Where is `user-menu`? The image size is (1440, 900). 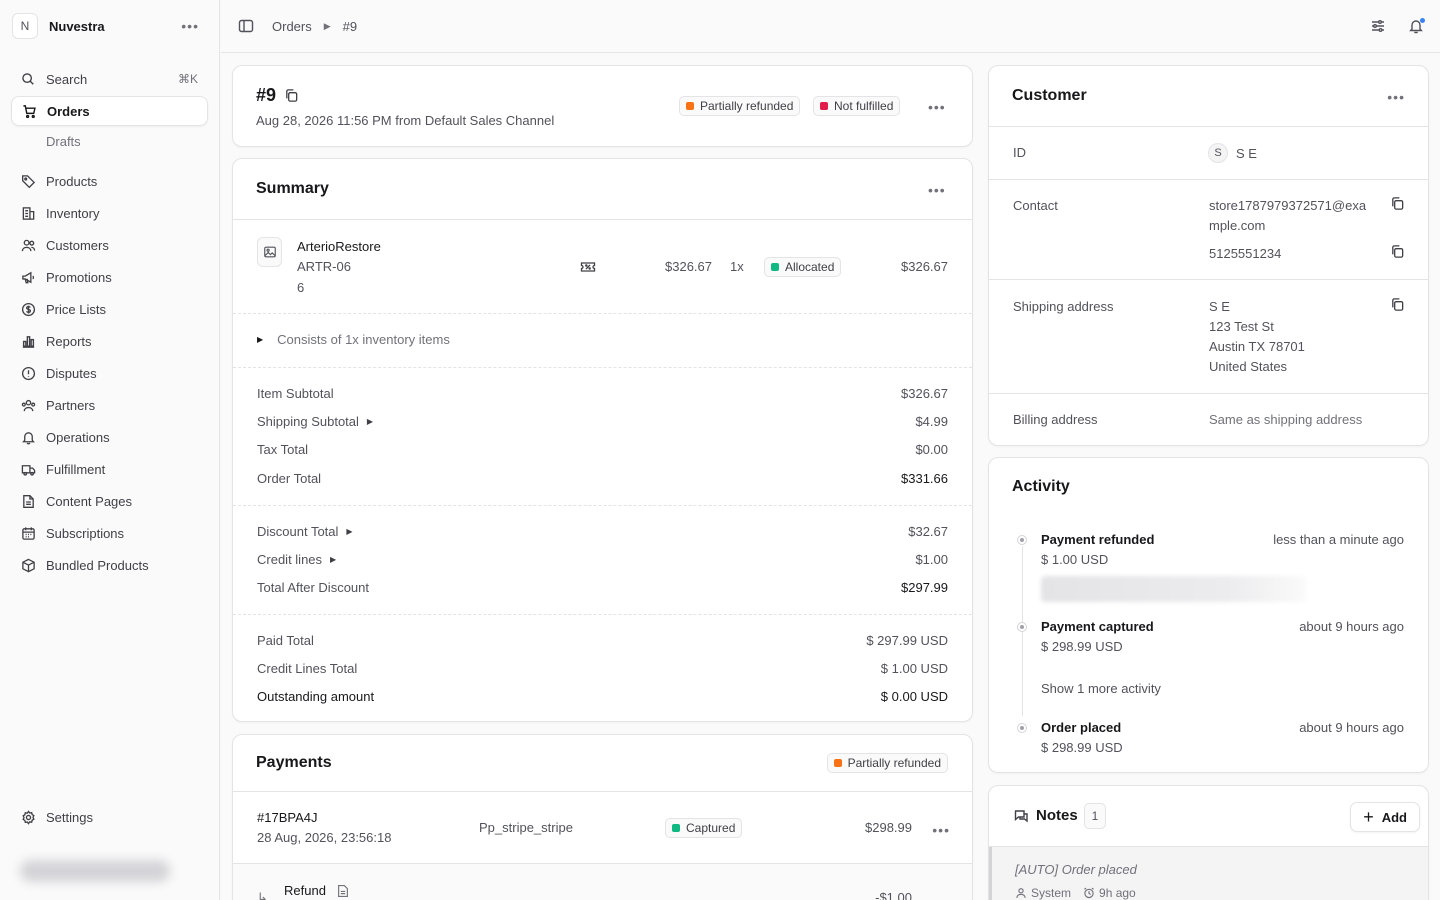 user-menu is located at coordinates (95, 871).